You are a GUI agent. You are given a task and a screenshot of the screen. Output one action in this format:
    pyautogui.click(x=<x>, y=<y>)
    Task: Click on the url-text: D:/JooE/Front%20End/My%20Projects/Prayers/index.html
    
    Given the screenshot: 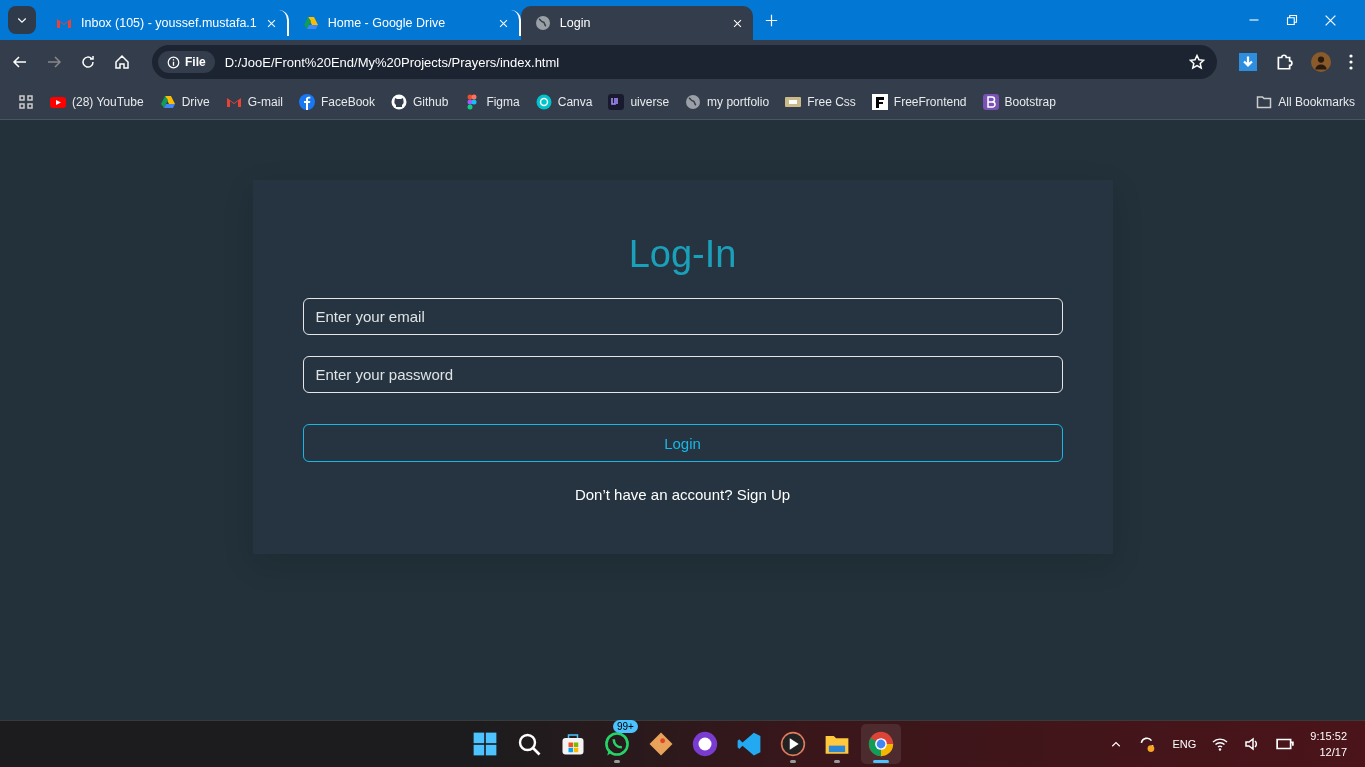 What is the action you would take?
    pyautogui.click(x=392, y=62)
    